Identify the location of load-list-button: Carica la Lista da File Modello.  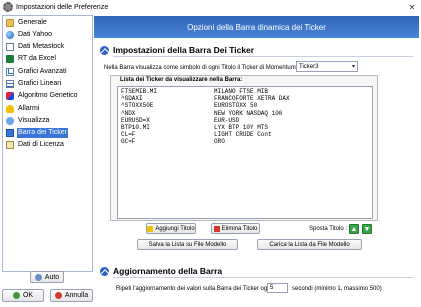
(309, 244).